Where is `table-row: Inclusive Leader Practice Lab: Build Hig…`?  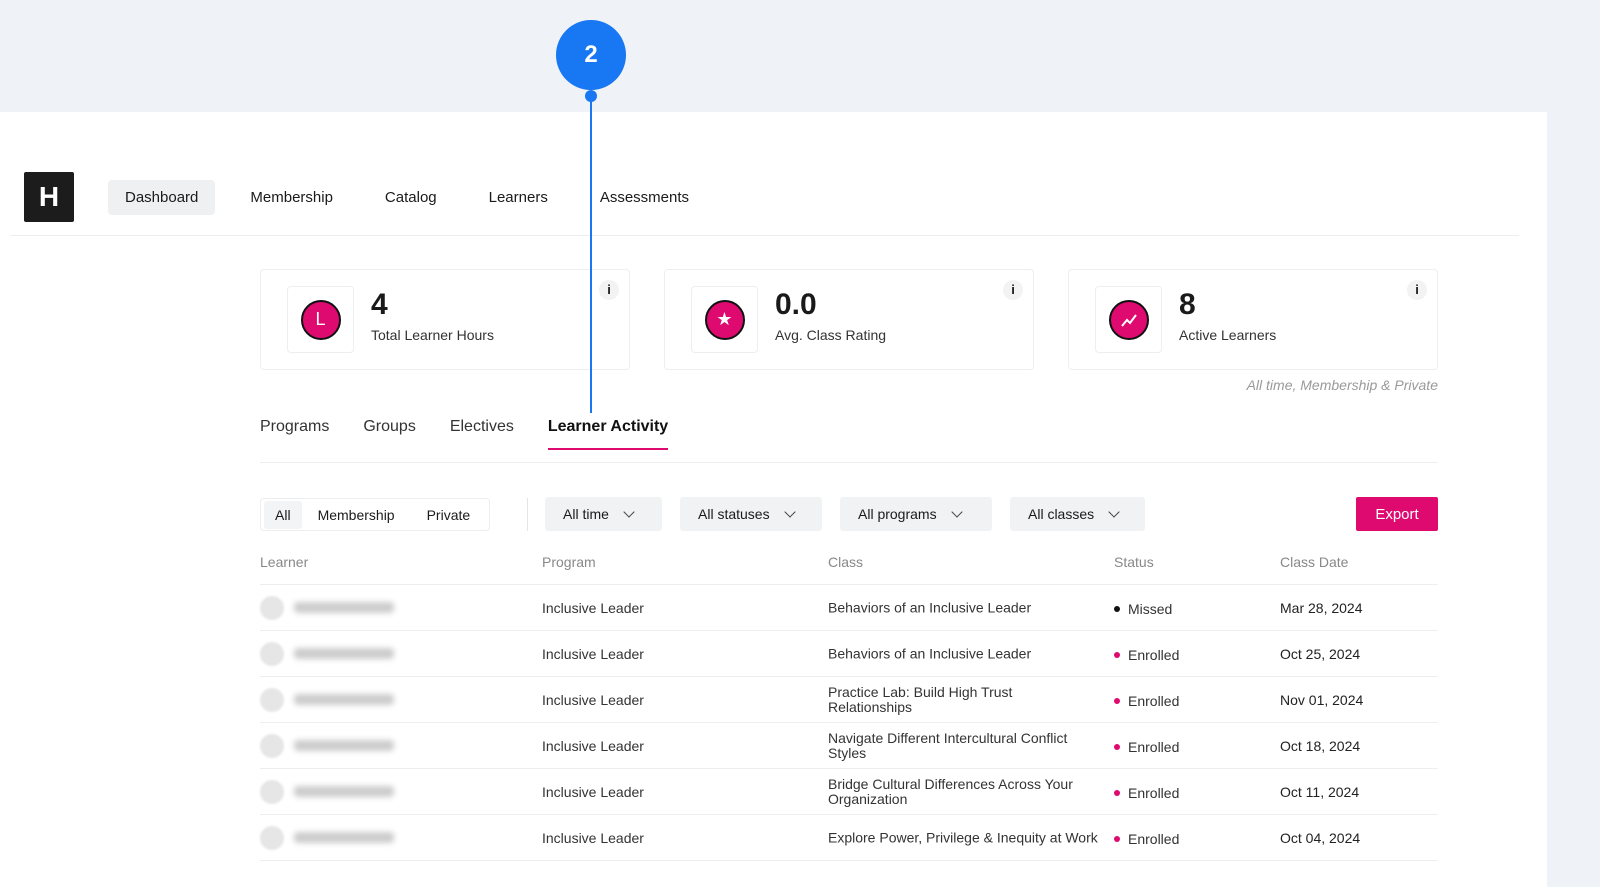
table-row: Inclusive Leader Practice Lab: Build Hig… is located at coordinates (849, 700).